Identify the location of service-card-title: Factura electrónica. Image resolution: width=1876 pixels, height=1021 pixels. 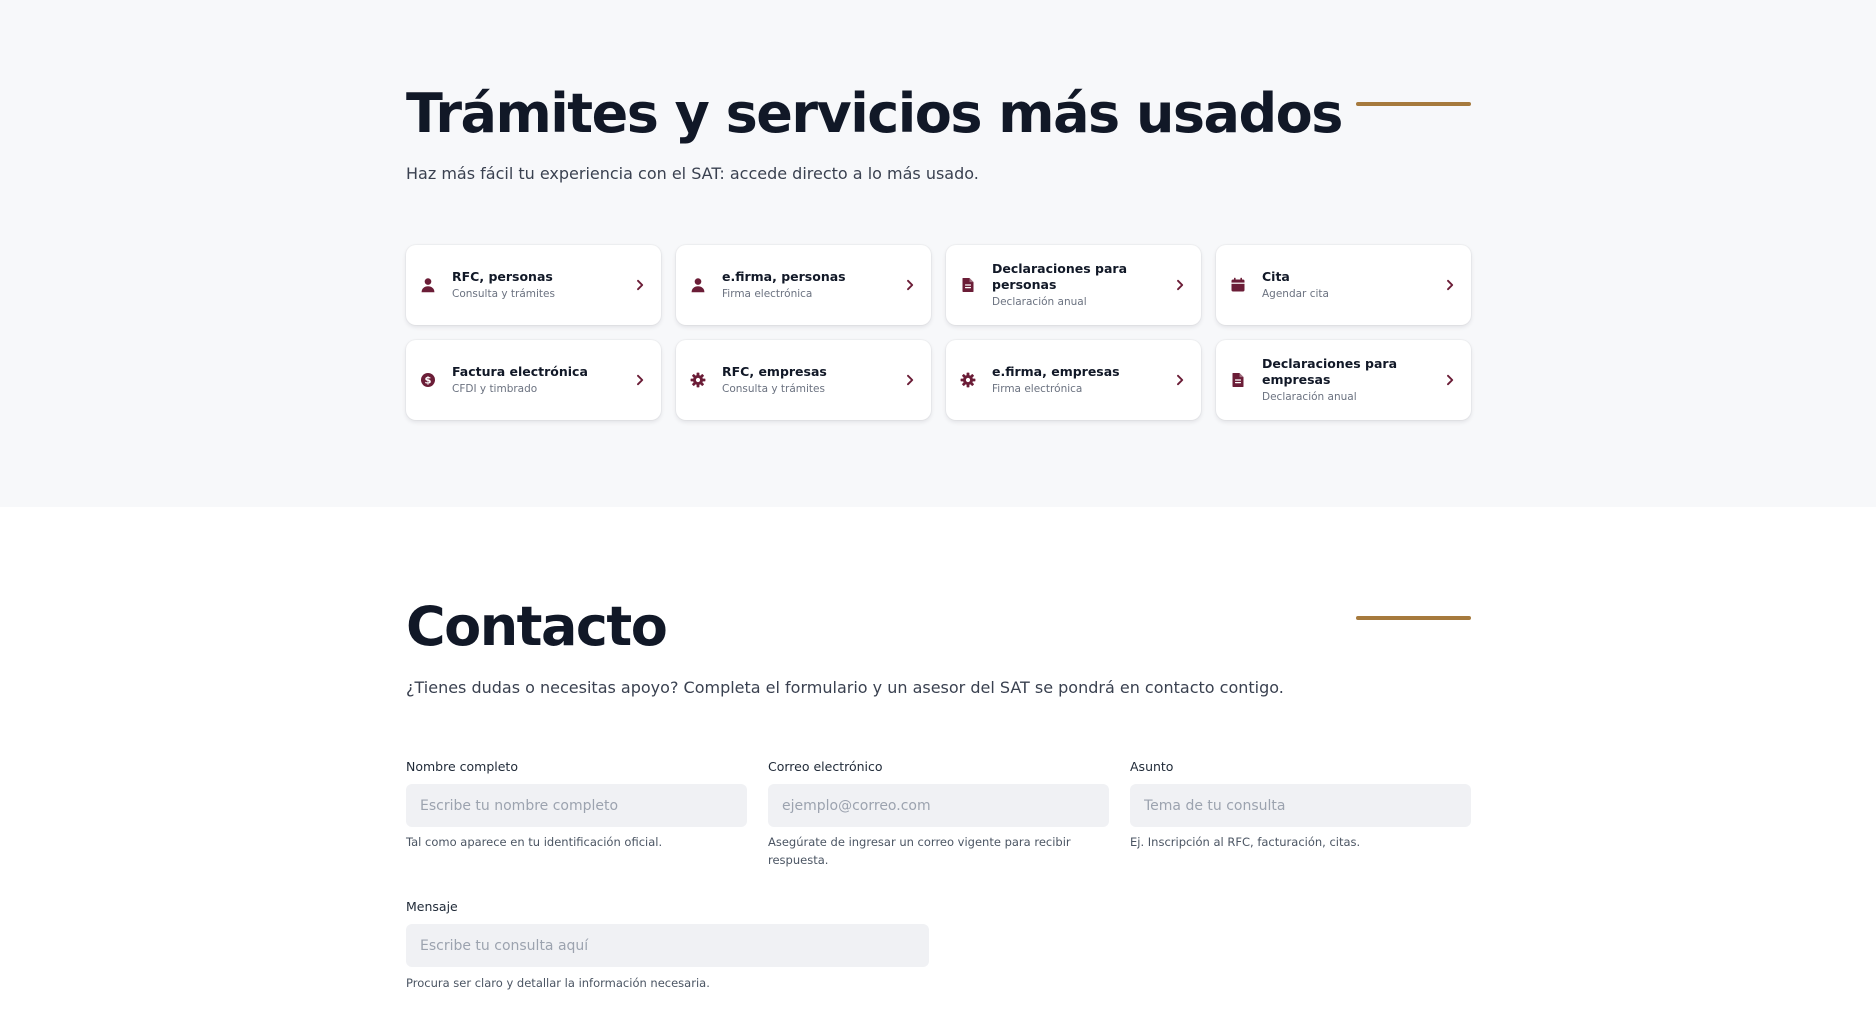
(520, 371).